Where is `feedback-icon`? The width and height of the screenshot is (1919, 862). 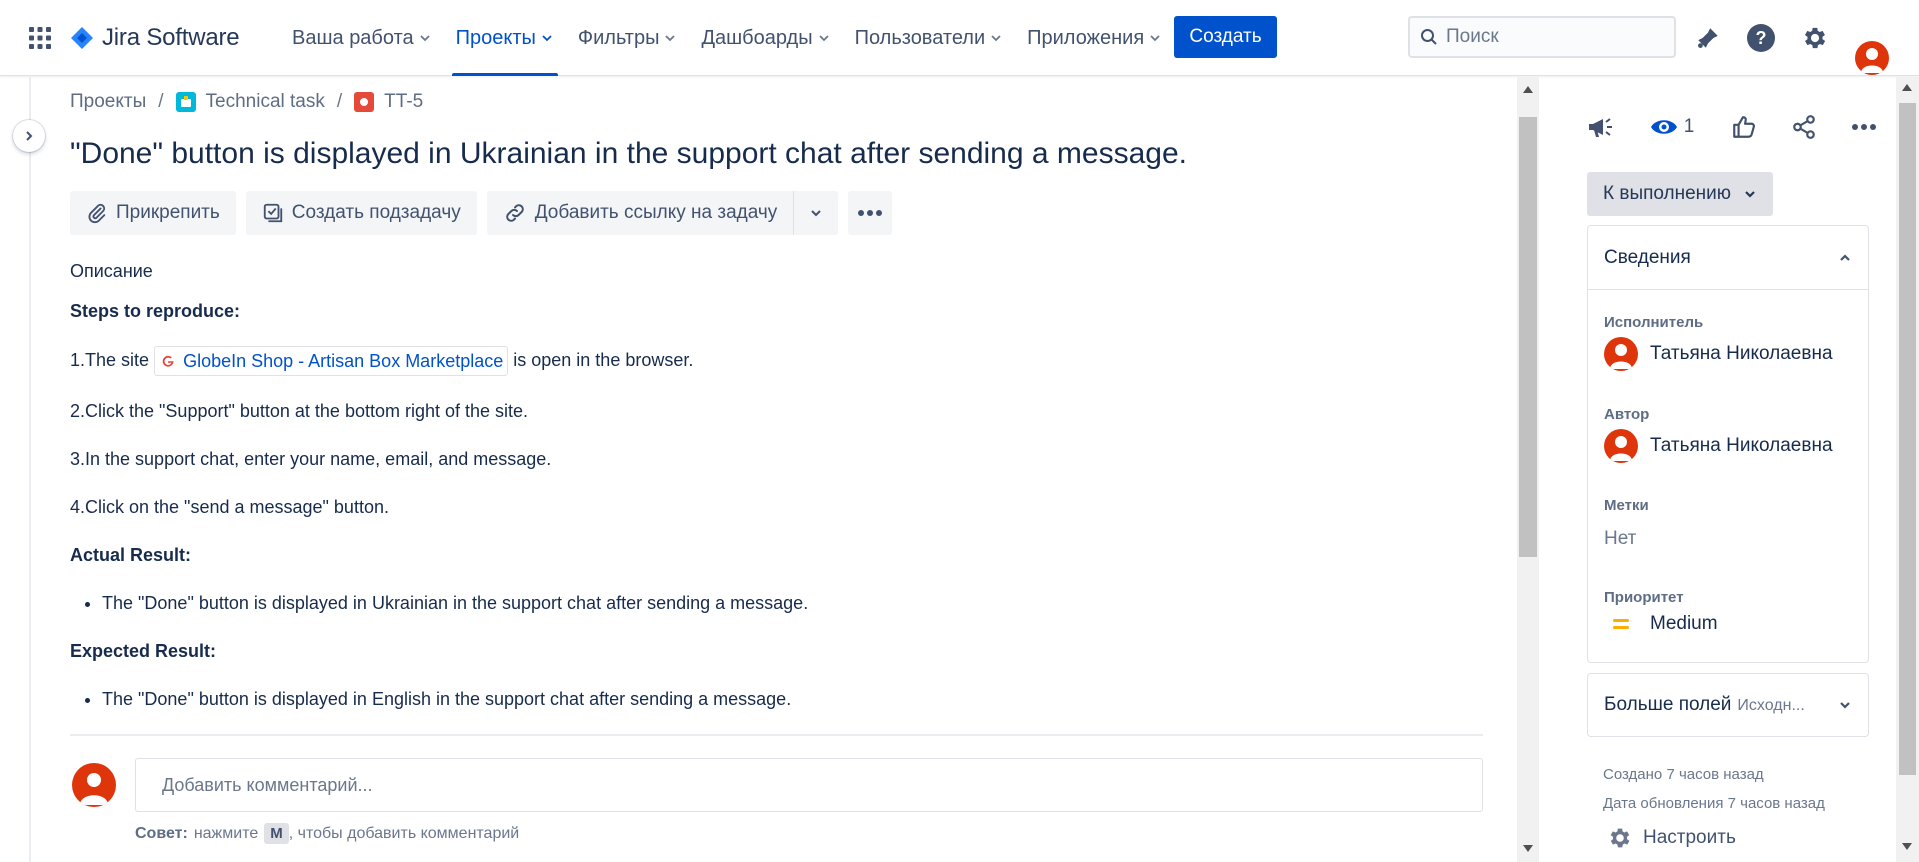 feedback-icon is located at coordinates (1600, 127).